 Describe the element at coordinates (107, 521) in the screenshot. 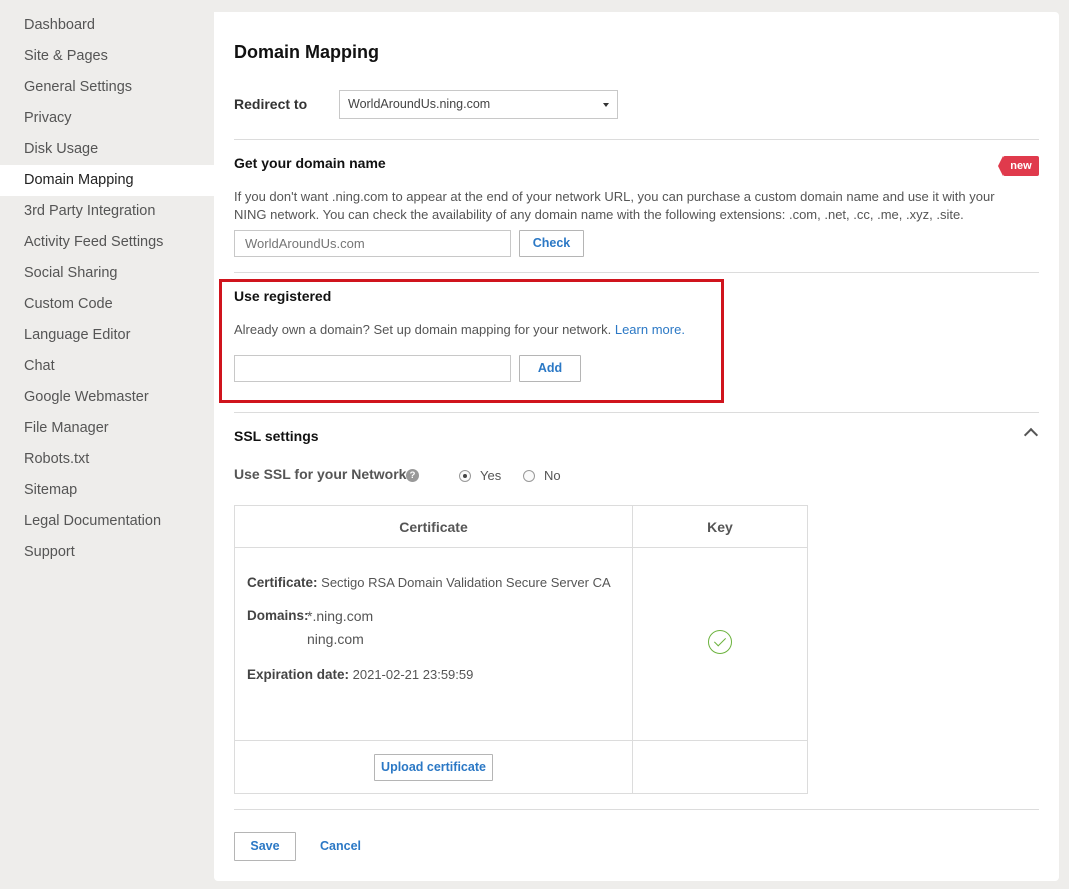

I see `sidebar-item-legal-documentation: Legal Documentation` at that location.